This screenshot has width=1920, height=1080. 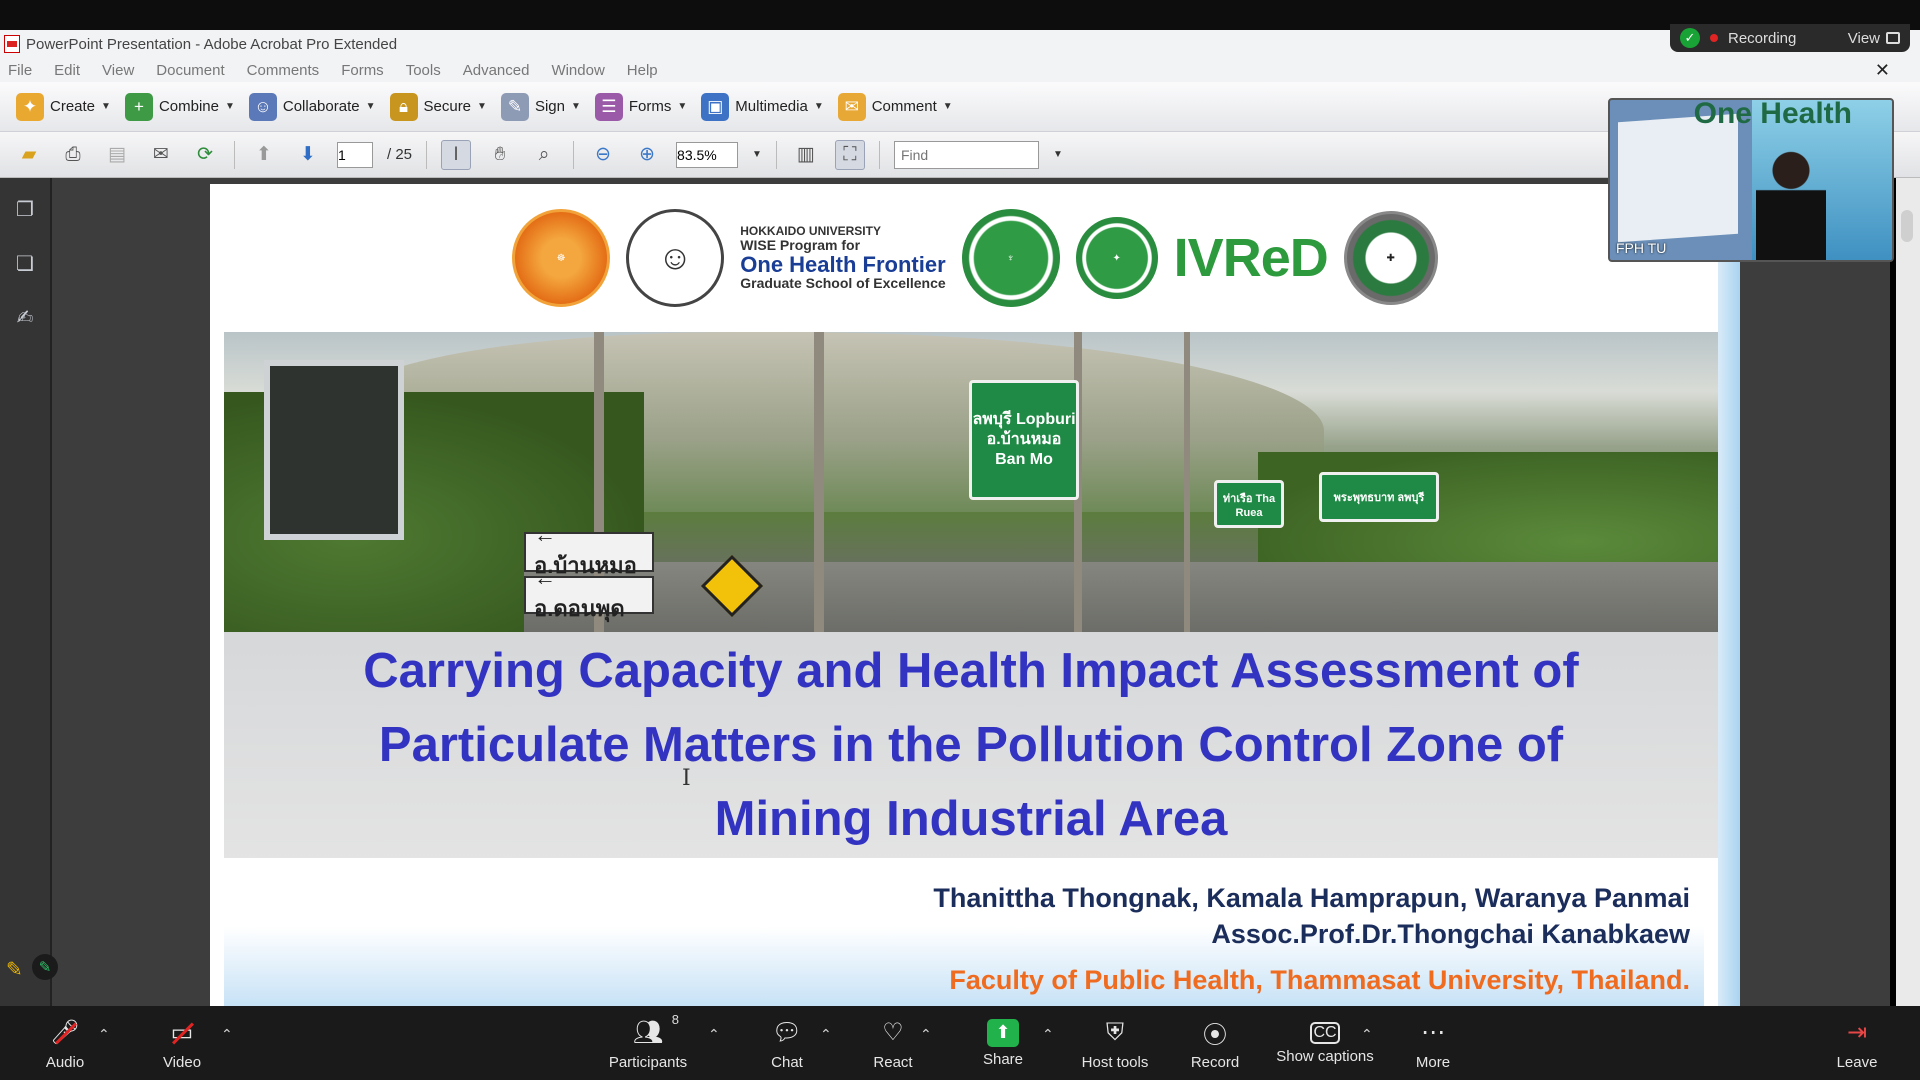 I want to click on create-button: ✦ Create ▼, so click(x=63, y=106).